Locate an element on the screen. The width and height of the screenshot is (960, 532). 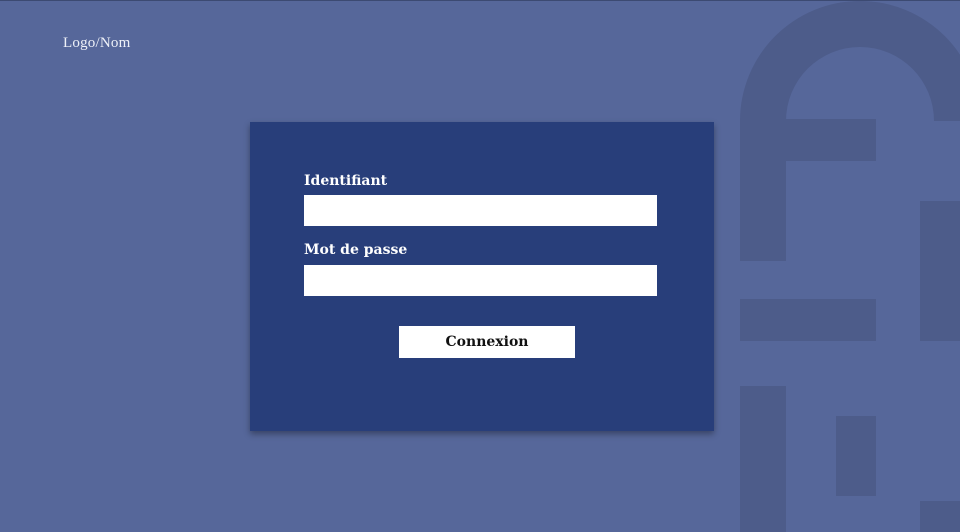
logo-name: Logo/Nom is located at coordinates (97, 43).